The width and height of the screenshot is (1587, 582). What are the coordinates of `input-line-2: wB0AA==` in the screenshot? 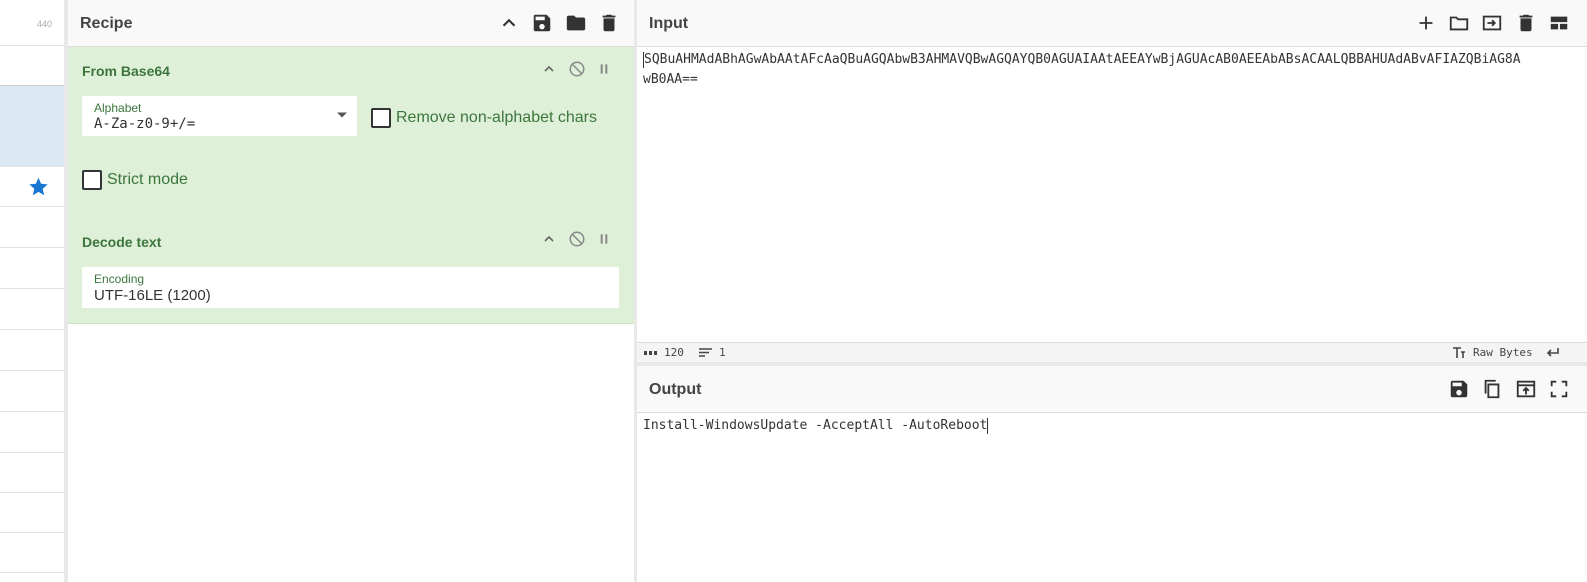 It's located at (670, 79).